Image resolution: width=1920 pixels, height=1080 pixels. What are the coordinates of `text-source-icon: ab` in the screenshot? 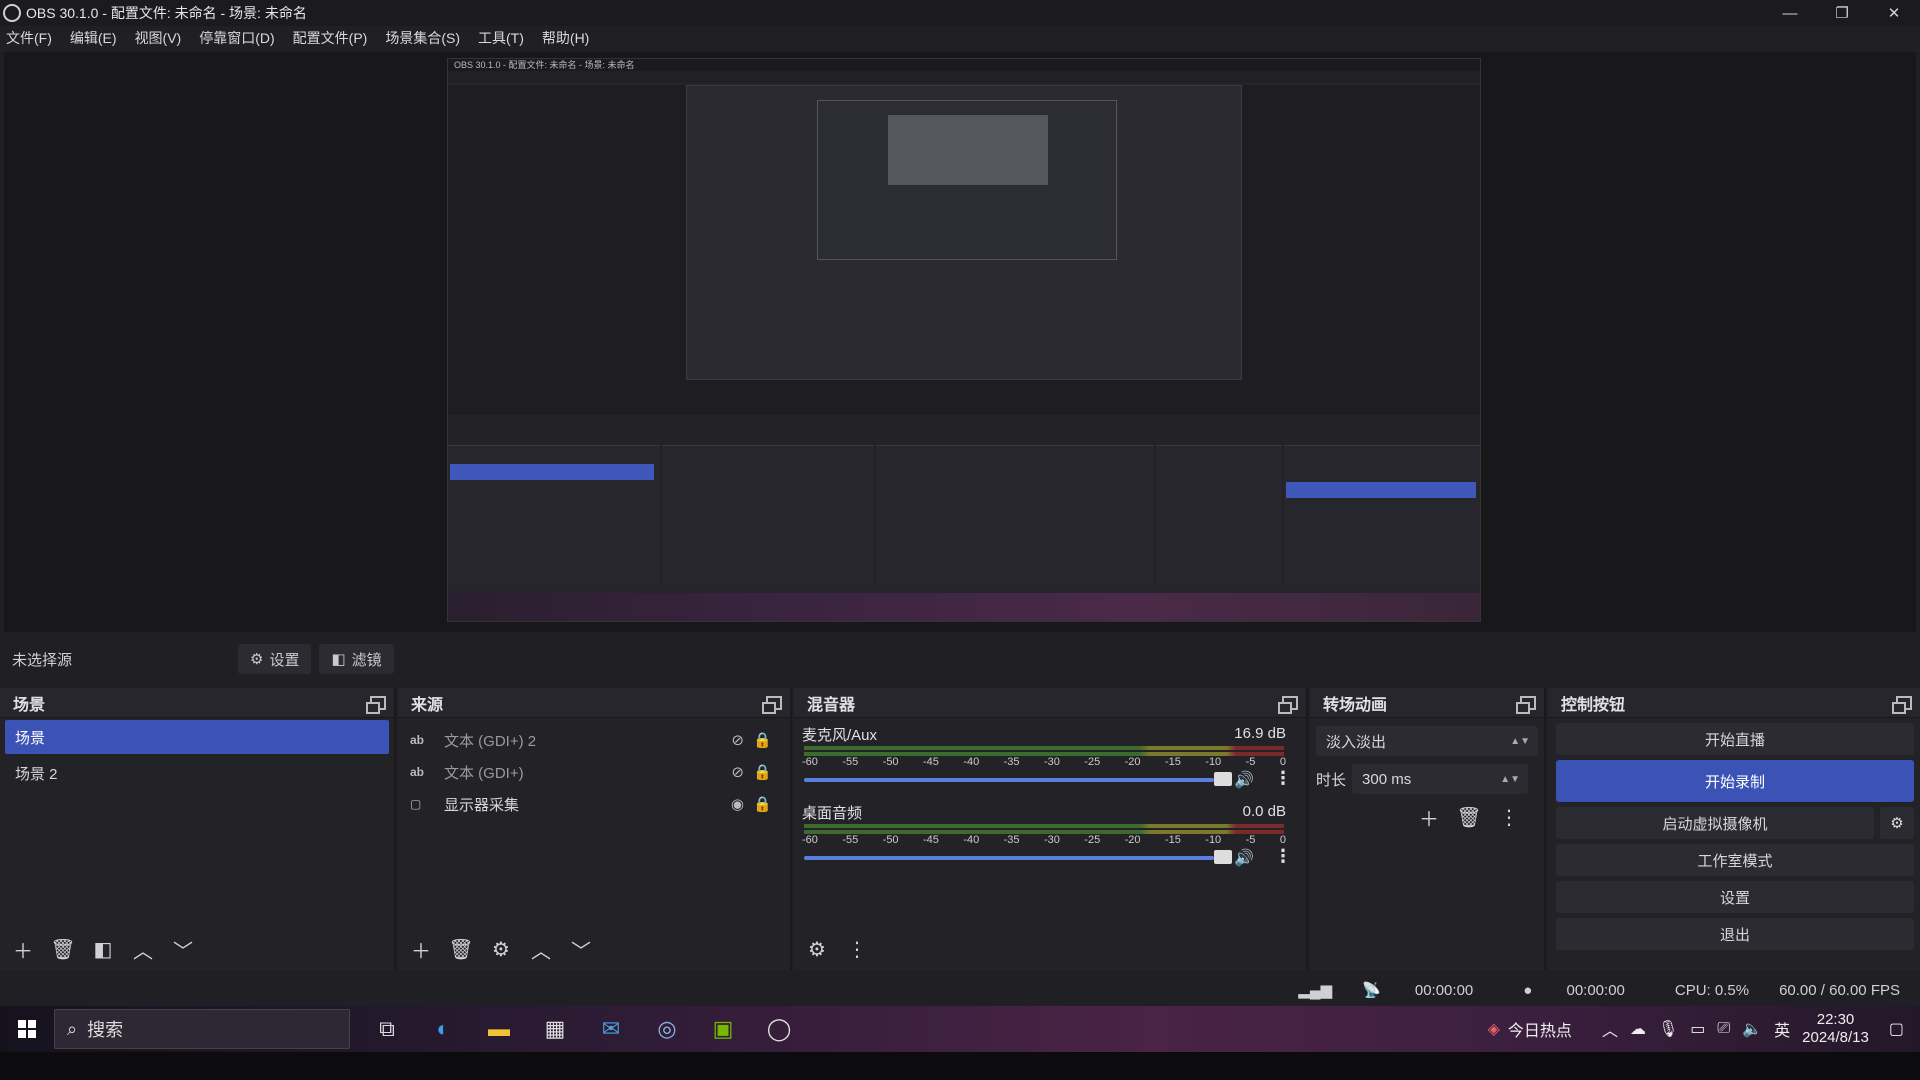 It's located at (417, 740).